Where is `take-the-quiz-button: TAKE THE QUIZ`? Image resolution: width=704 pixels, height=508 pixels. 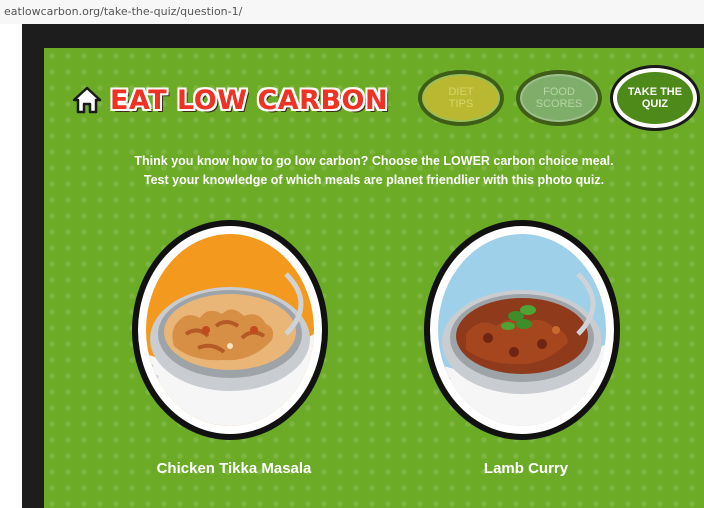 take-the-quiz-button: TAKE THE QUIZ is located at coordinates (655, 98).